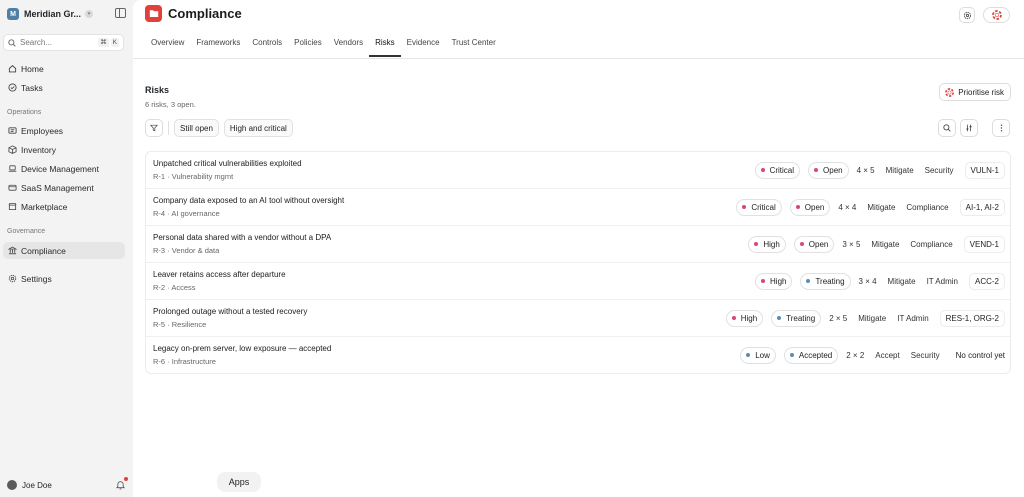 The height and width of the screenshot is (497, 1024). I want to click on status-label: Open, so click(814, 207).